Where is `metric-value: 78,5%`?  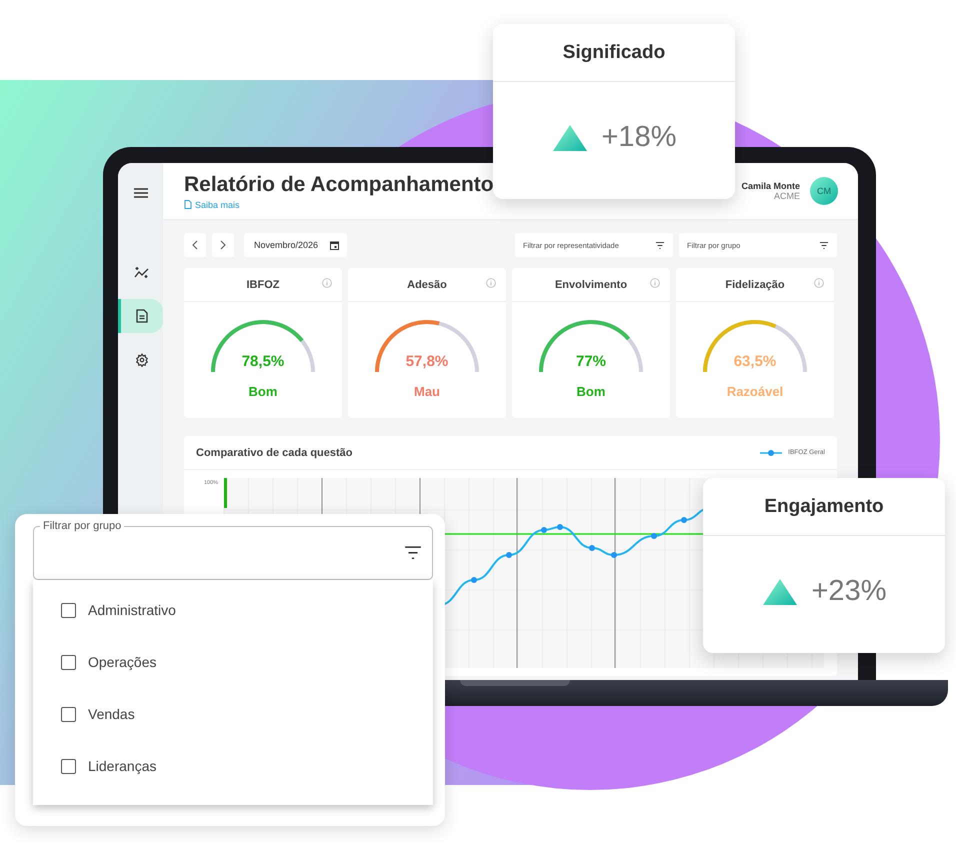
metric-value: 78,5% is located at coordinates (263, 361).